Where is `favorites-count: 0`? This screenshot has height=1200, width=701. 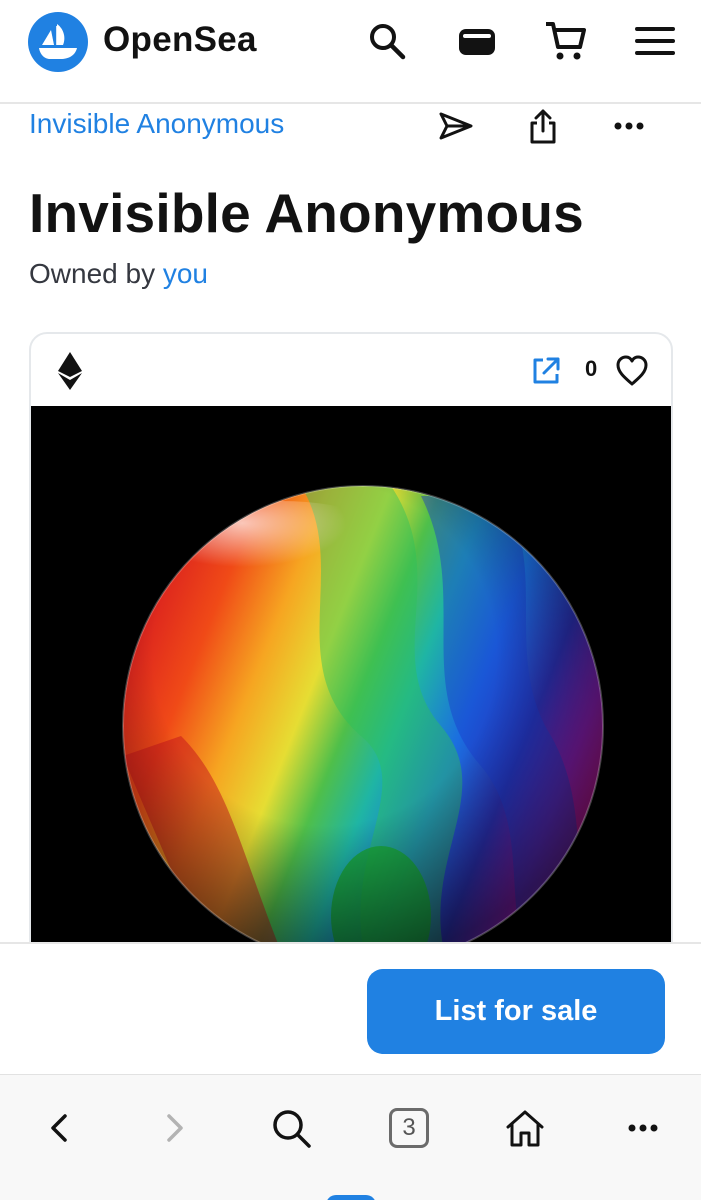
favorites-count: 0 is located at coordinates (591, 368).